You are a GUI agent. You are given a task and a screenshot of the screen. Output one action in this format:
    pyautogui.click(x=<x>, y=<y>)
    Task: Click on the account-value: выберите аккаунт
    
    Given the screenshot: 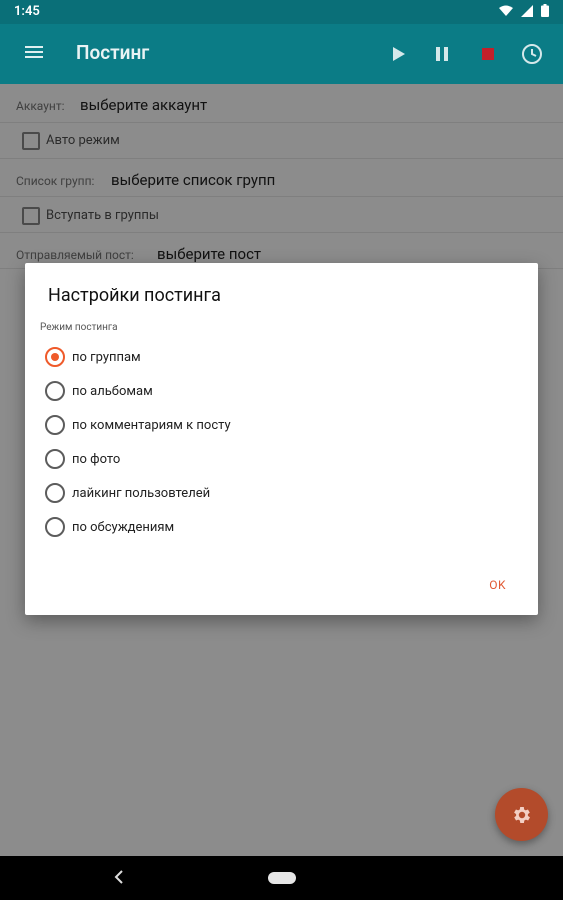 What is the action you would take?
    pyautogui.click(x=143, y=105)
    